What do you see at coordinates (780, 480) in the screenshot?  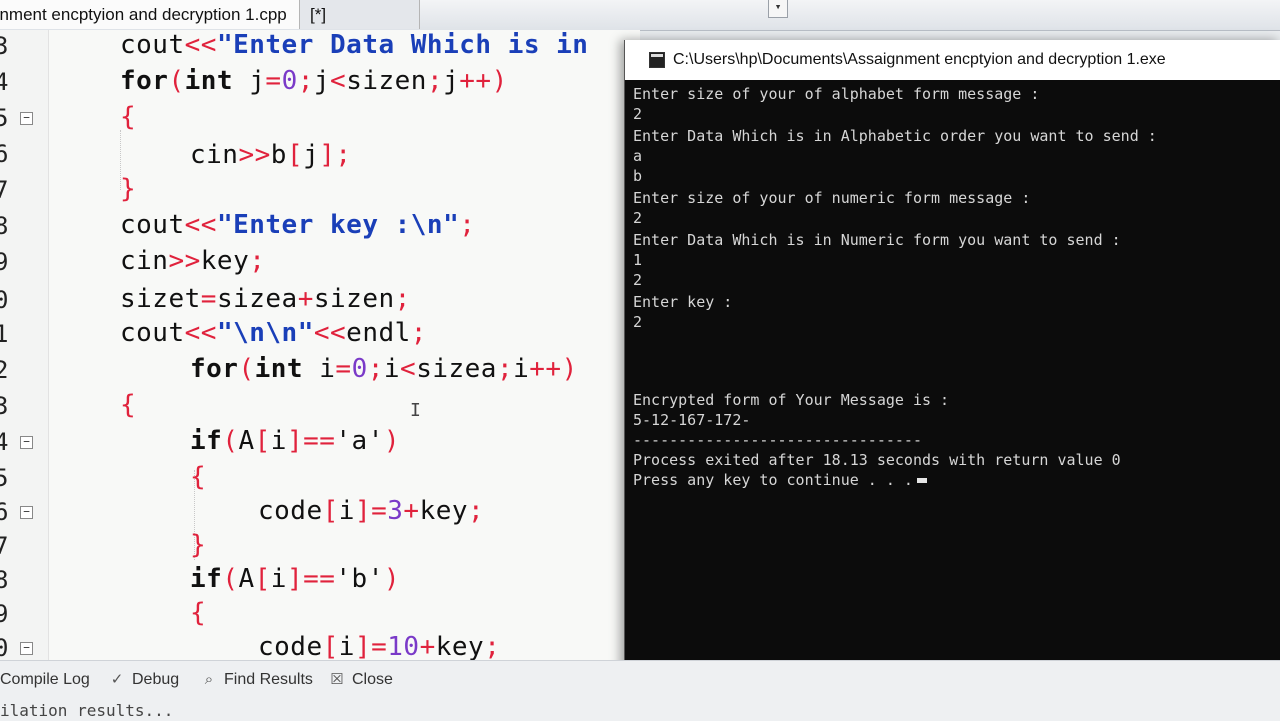 I see `console-line: Press any key to continue . . .` at bounding box center [780, 480].